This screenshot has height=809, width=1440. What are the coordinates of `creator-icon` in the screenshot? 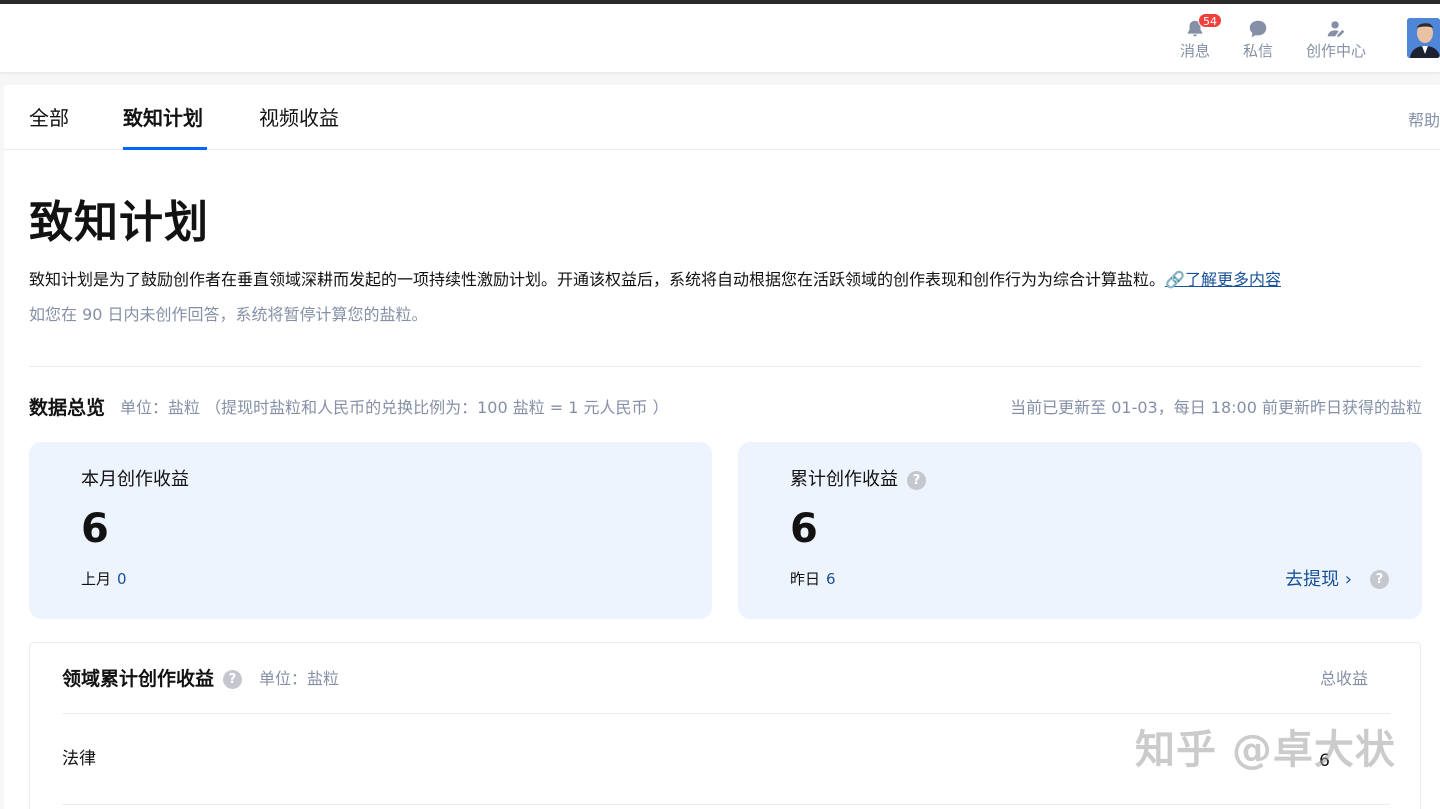 It's located at (1336, 29).